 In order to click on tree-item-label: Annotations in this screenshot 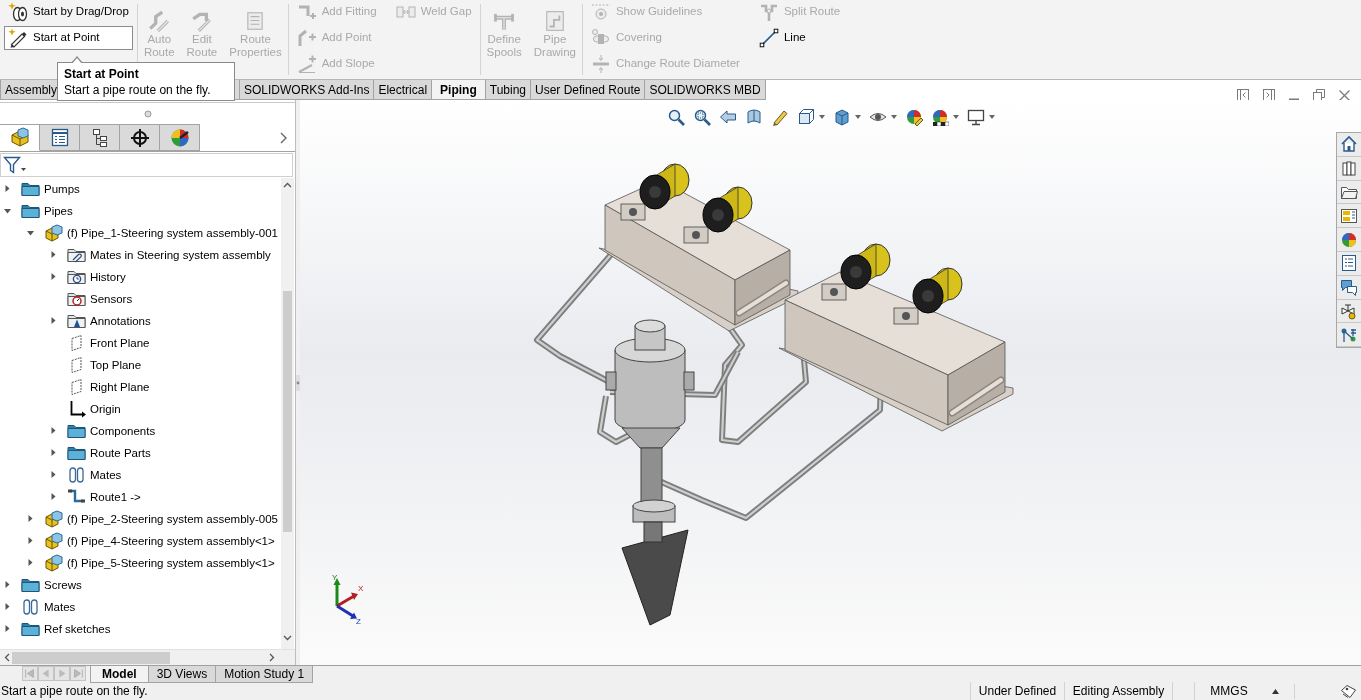, I will do `click(120, 320)`.